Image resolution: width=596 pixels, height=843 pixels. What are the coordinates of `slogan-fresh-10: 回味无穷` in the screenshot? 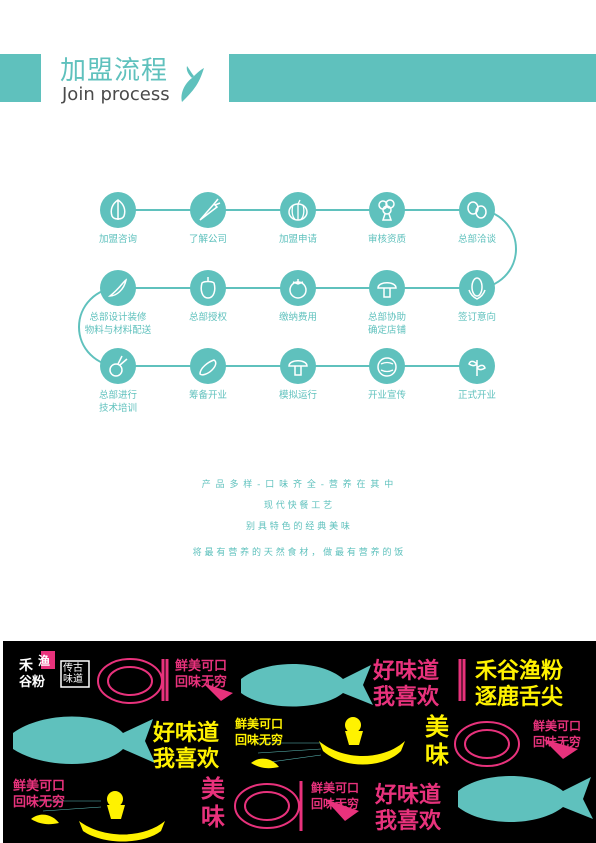 It's located at (335, 804).